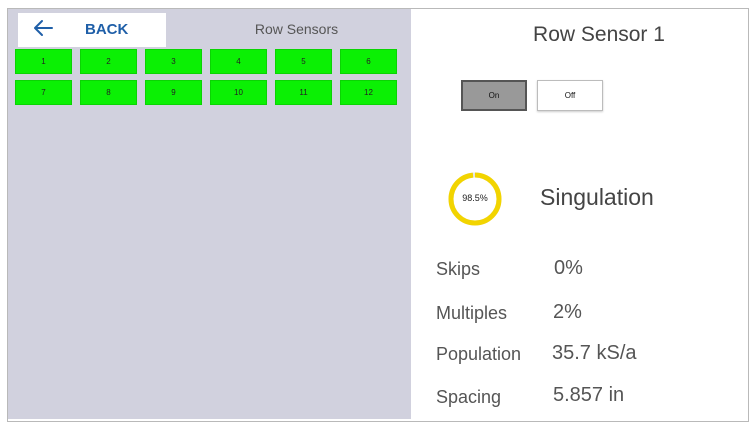 The width and height of the screenshot is (753, 425). What do you see at coordinates (594, 353) in the screenshot?
I see `population-value: 35.7 kS/a` at bounding box center [594, 353].